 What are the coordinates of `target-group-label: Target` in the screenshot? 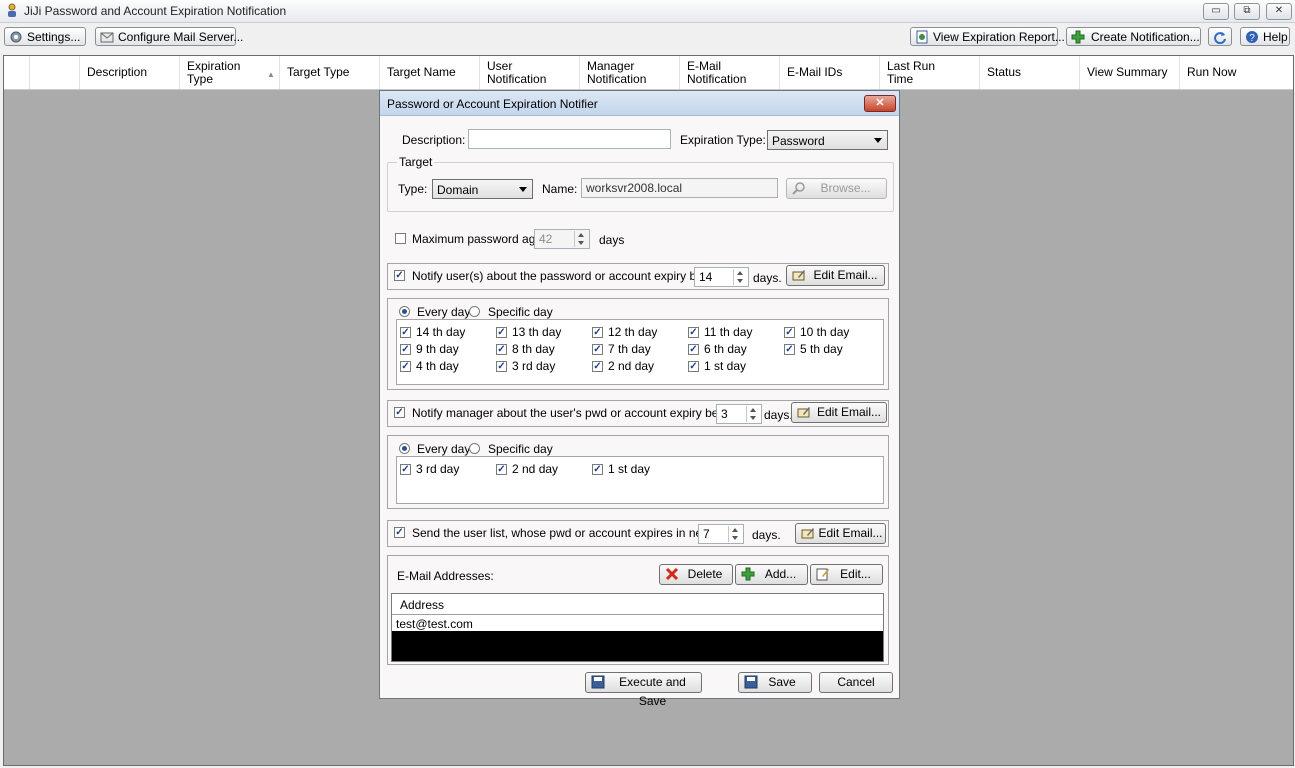 It's located at (416, 162).